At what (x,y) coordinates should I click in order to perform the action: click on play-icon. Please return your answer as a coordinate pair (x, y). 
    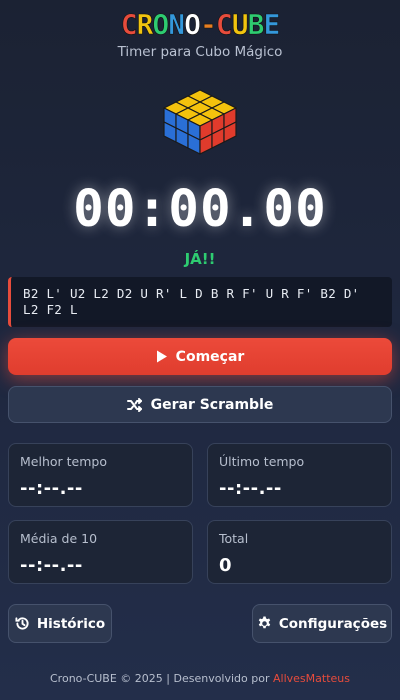
    Looking at the image, I should click on (162, 356).